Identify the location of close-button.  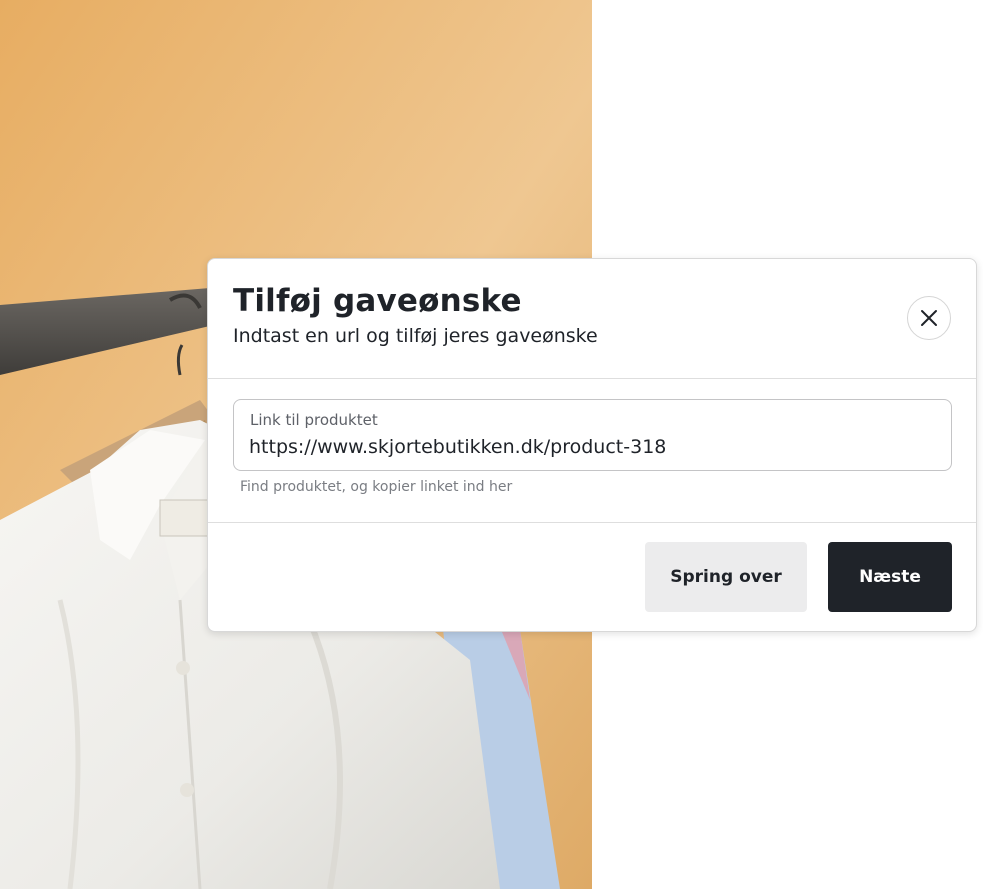
(929, 318).